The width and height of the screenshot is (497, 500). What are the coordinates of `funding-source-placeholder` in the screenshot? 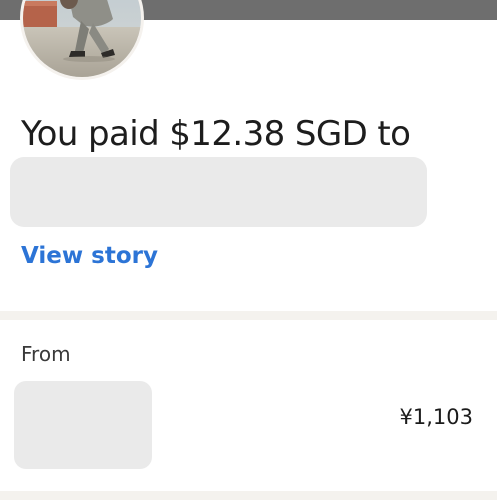 It's located at (83, 425).